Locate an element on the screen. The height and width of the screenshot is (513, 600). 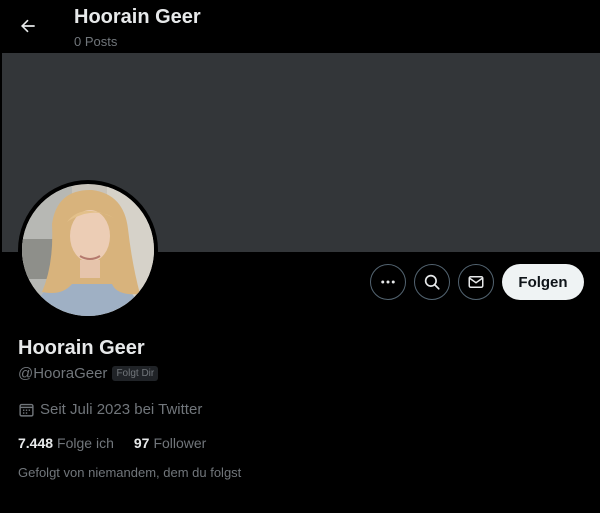
back-button is located at coordinates (28, 26).